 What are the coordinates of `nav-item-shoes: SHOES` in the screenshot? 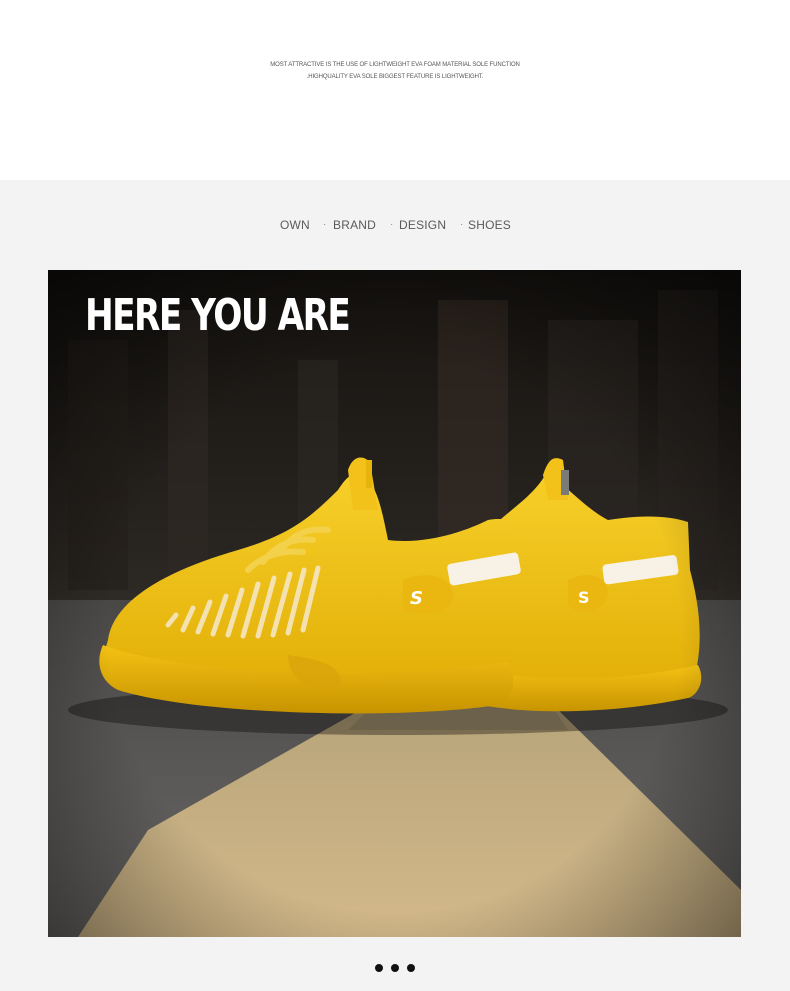 It's located at (489, 225).